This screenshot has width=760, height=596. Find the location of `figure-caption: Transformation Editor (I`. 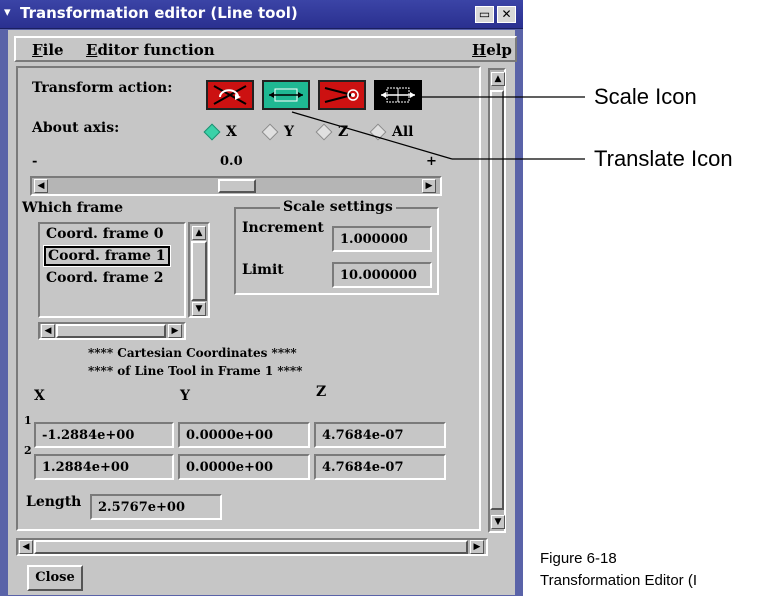

figure-caption: Transformation Editor (I is located at coordinates (618, 580).